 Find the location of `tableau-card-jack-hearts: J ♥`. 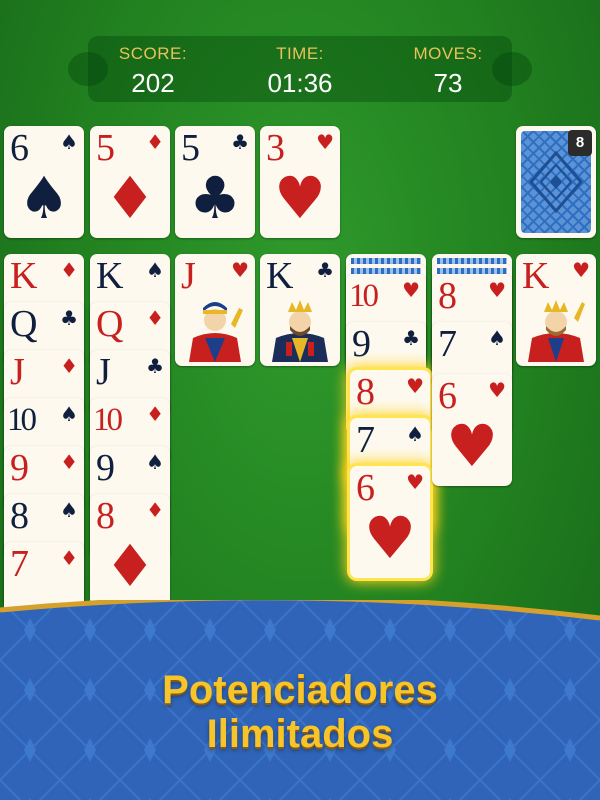

tableau-card-jack-hearts: J ♥ is located at coordinates (215, 310).